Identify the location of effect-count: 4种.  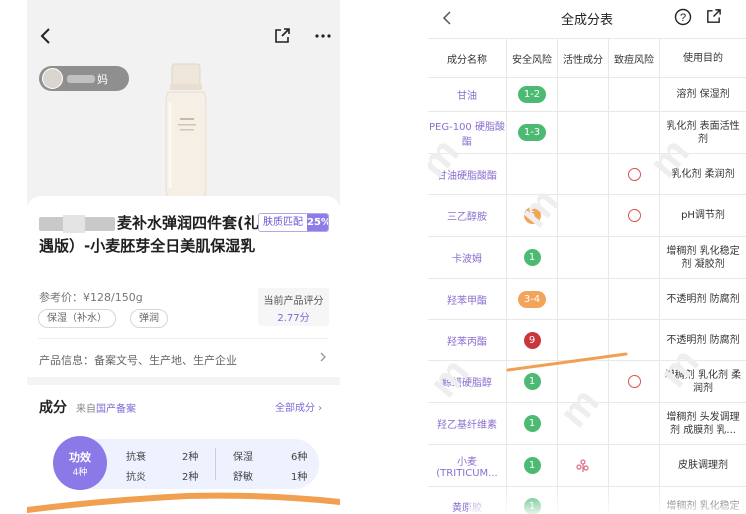
(80, 473).